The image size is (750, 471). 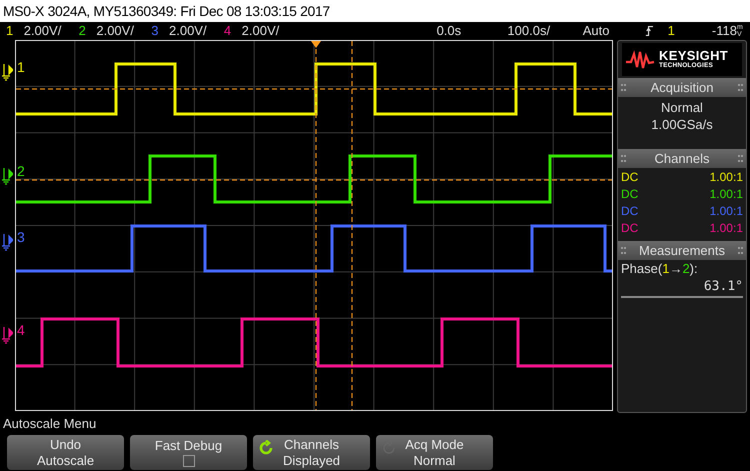 I want to click on measurement-value: 63.1°, so click(x=723, y=286).